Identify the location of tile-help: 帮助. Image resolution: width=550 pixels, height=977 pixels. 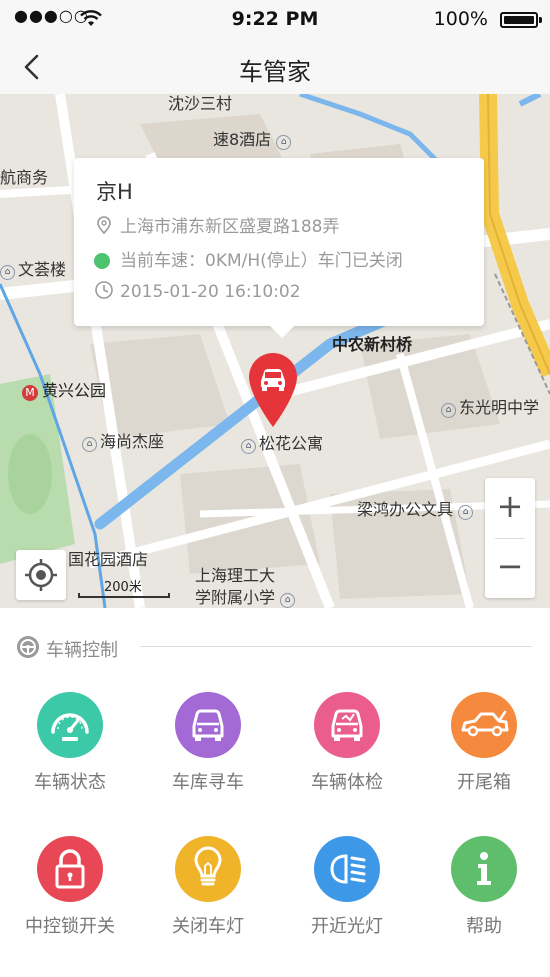
(482, 906).